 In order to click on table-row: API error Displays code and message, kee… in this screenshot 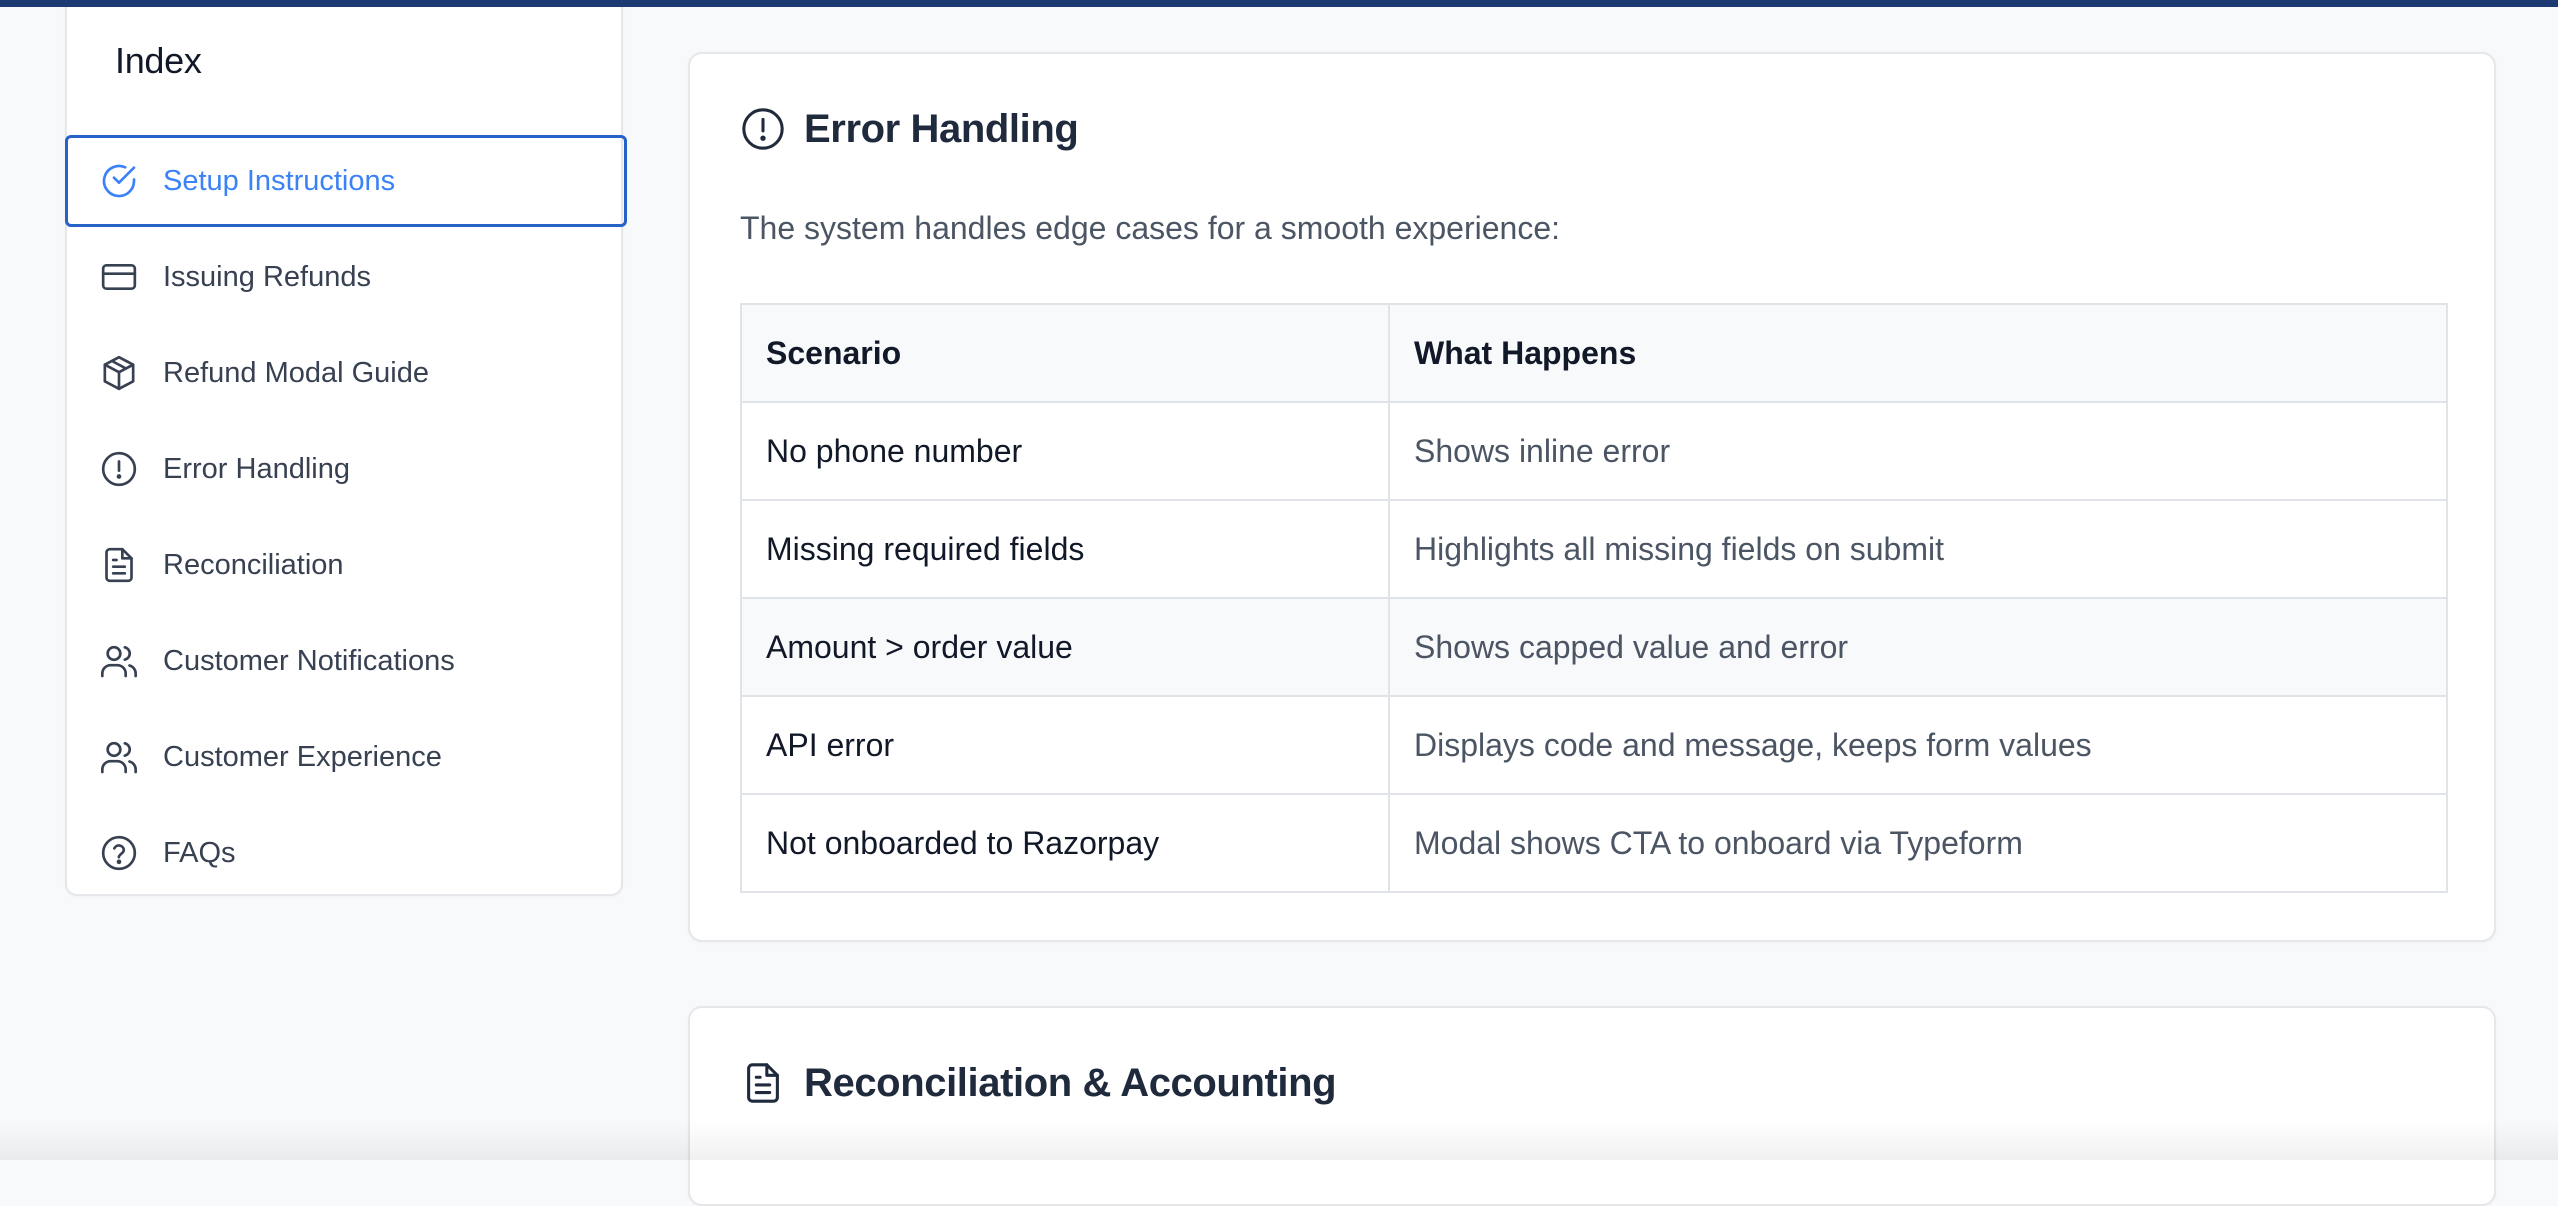, I will do `click(1594, 745)`.